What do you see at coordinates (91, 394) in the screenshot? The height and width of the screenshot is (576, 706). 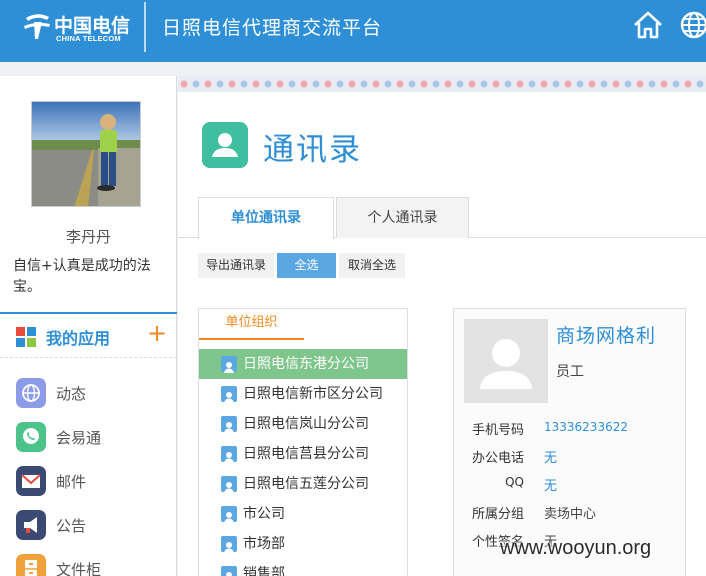 I see `app-item-dynamics: 动态` at bounding box center [91, 394].